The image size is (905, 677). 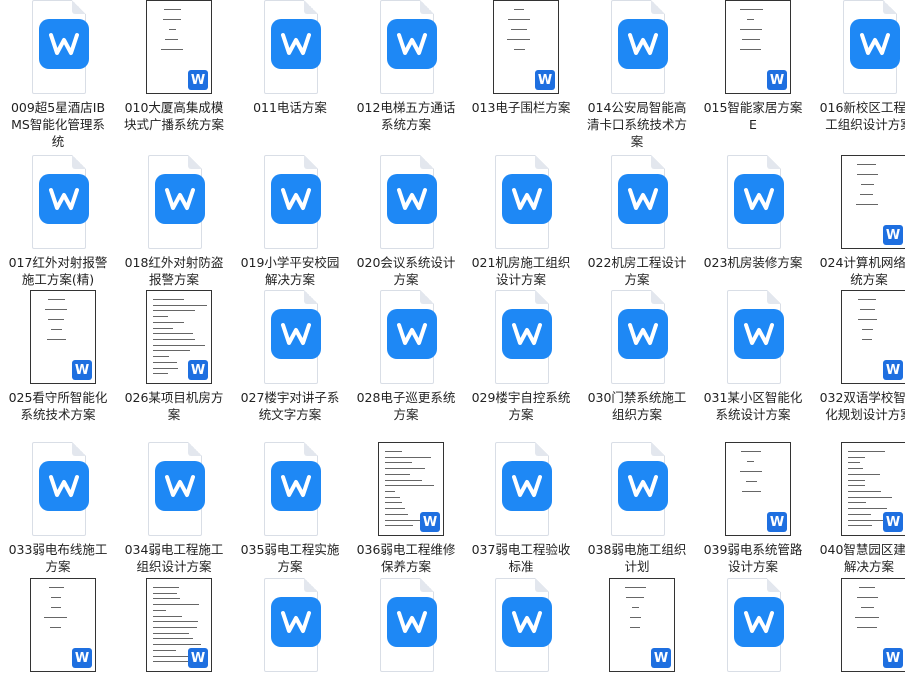 What do you see at coordinates (521, 271) in the screenshot?
I see `file-name: 021机房施工组织设计方案` at bounding box center [521, 271].